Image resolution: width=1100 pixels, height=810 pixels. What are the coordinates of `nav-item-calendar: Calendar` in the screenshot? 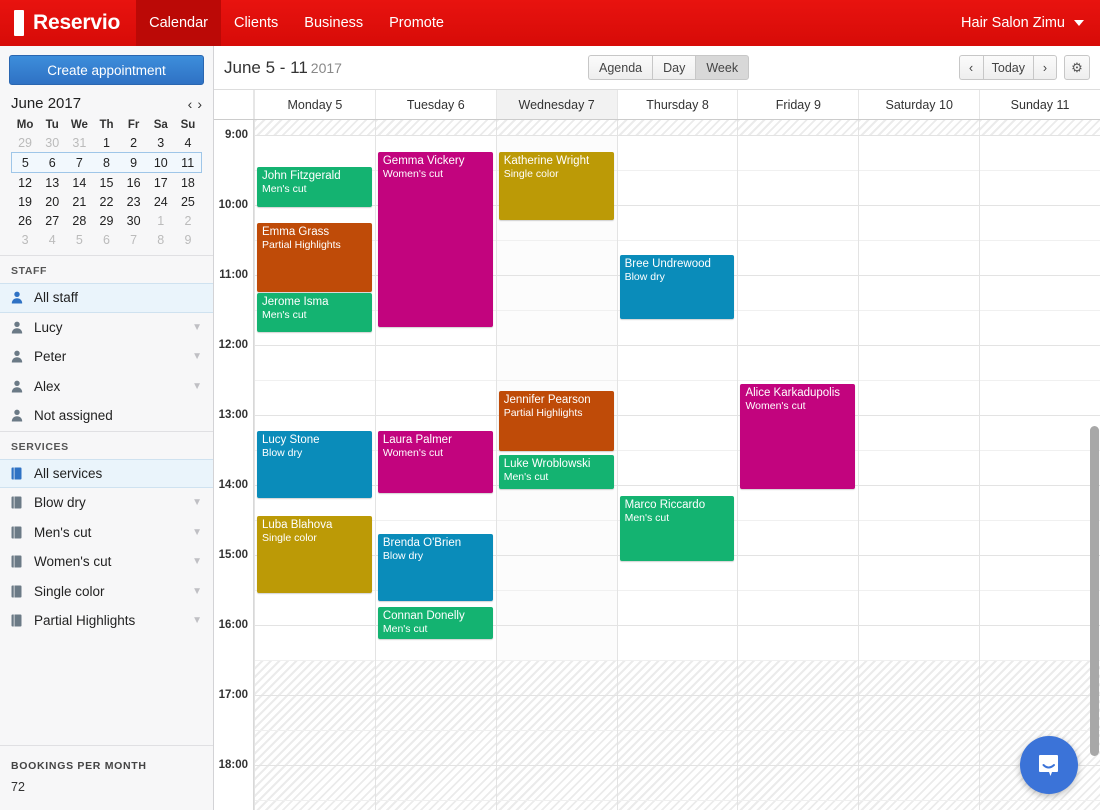 It's located at (178, 23).